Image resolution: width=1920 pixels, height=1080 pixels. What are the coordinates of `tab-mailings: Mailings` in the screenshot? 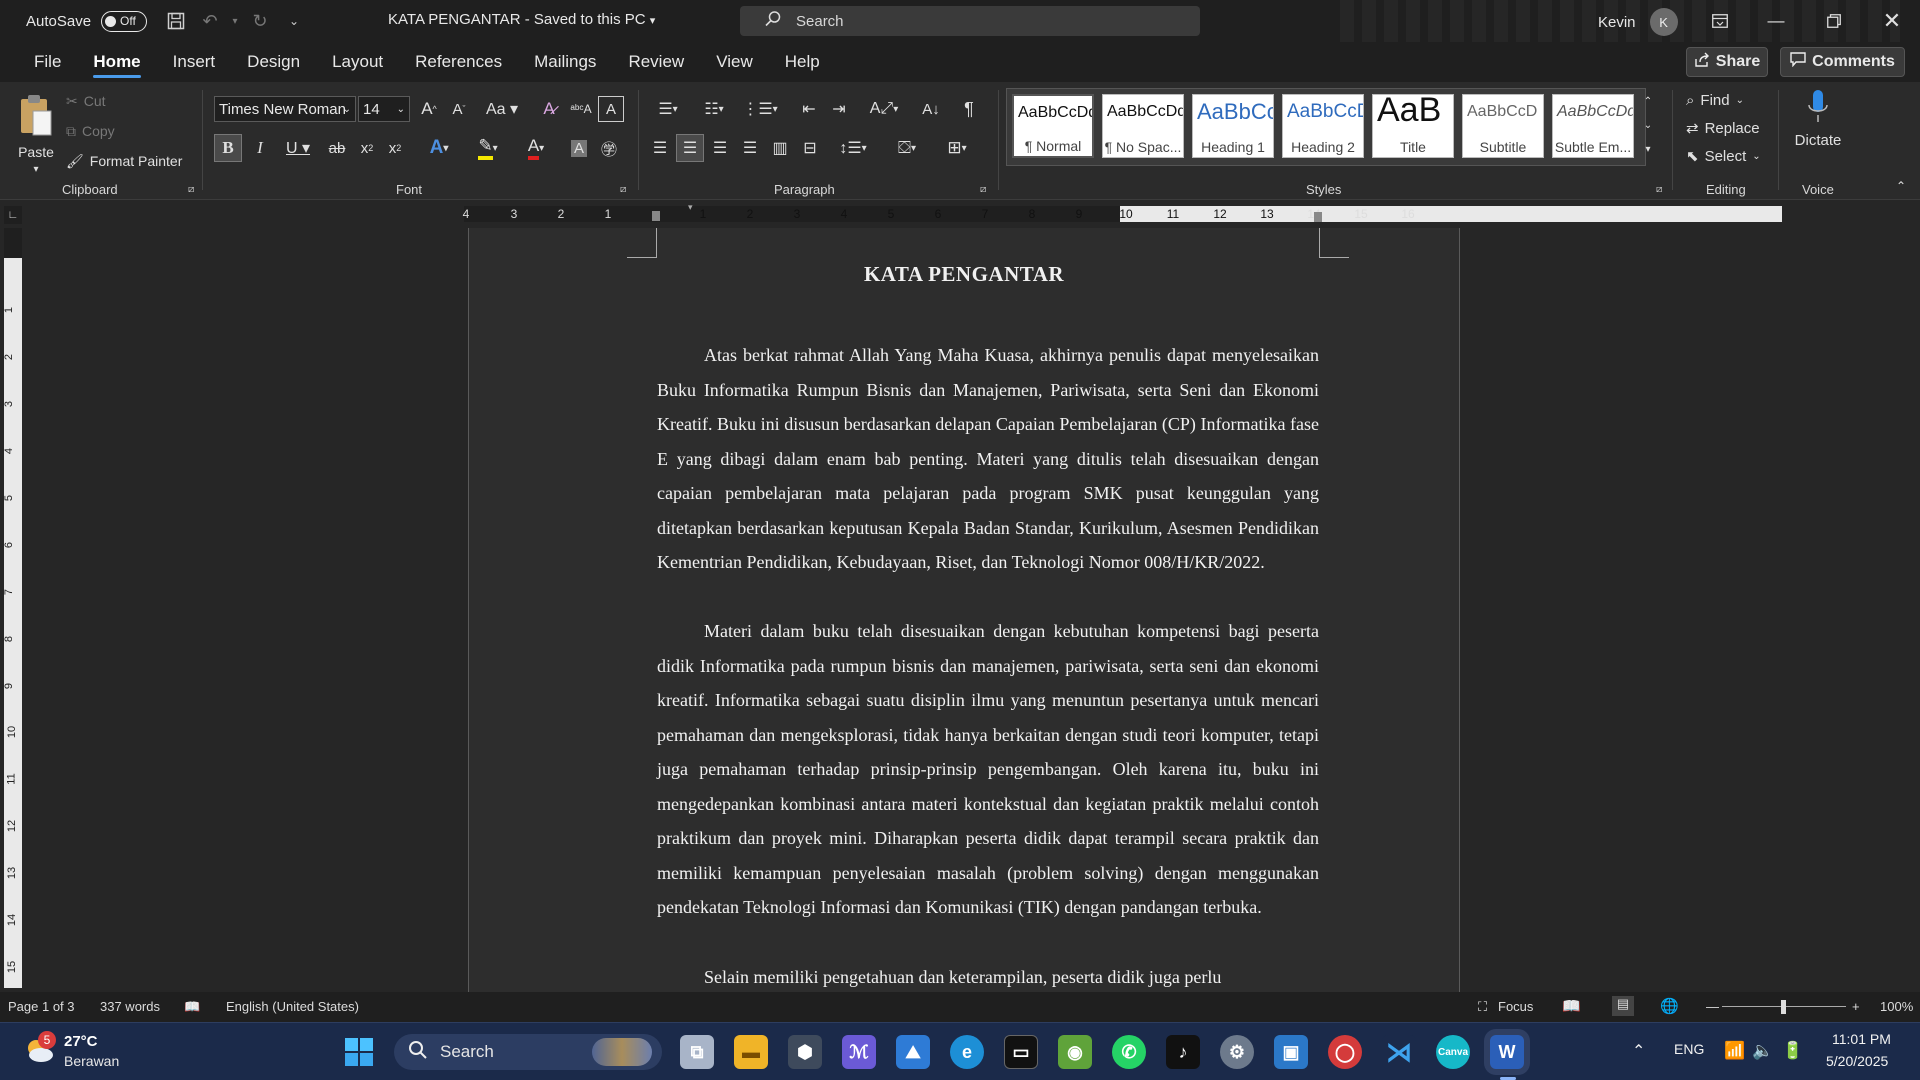 It's located at (565, 62).